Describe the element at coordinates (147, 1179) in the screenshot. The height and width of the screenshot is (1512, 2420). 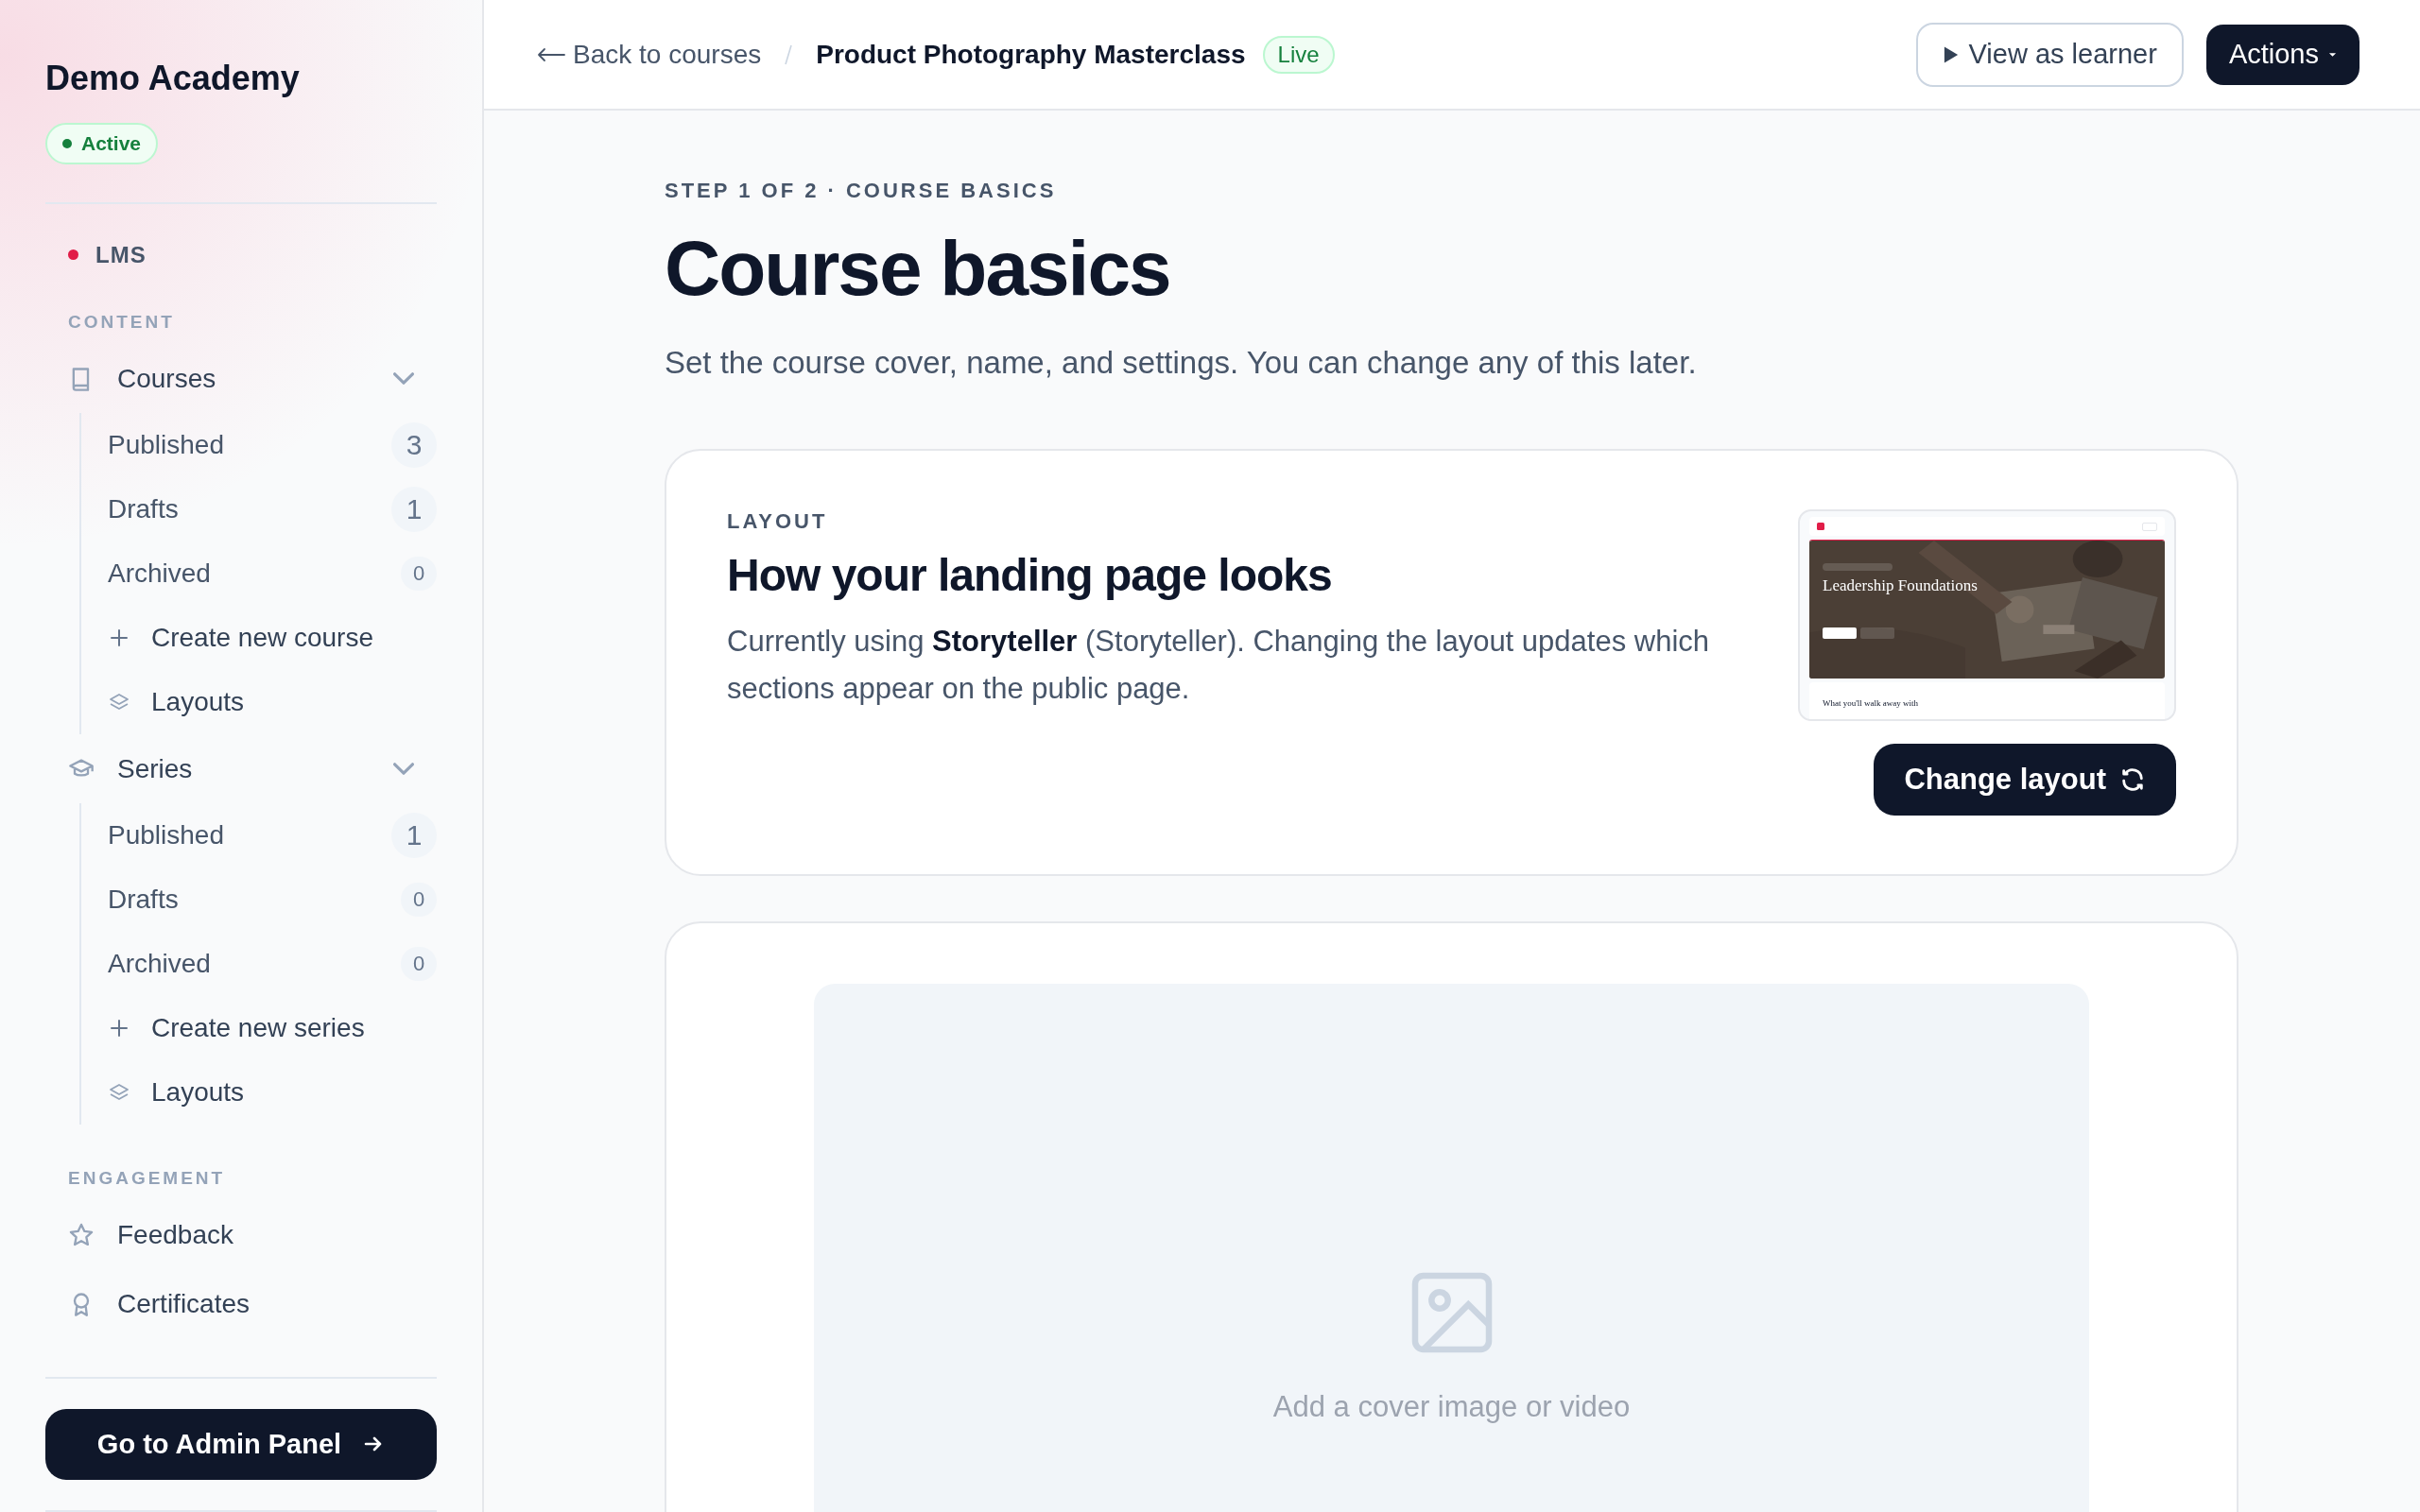
I see `section-heading: ENGAGEMENT` at that location.